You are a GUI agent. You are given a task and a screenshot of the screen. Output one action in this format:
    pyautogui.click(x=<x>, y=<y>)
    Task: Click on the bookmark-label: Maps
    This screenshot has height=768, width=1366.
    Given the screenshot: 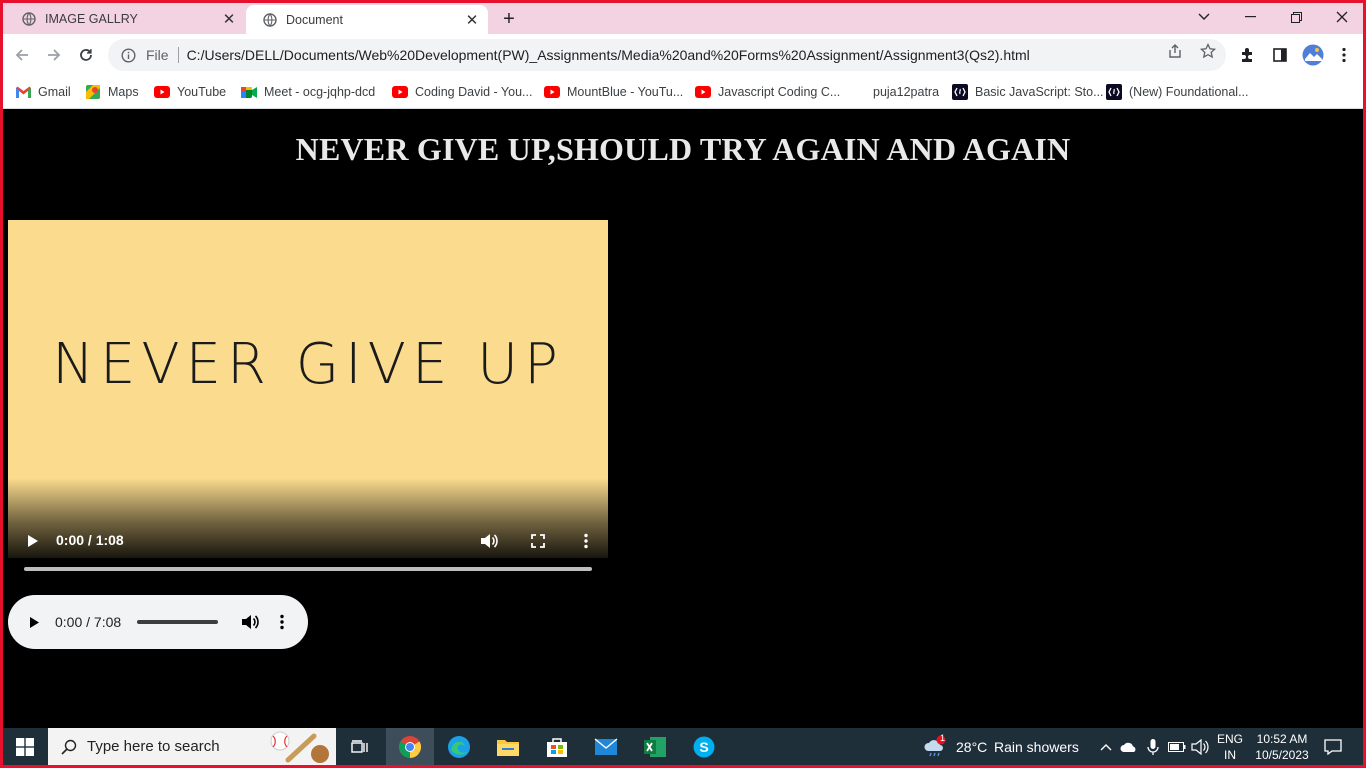 What is the action you would take?
    pyautogui.click(x=123, y=92)
    